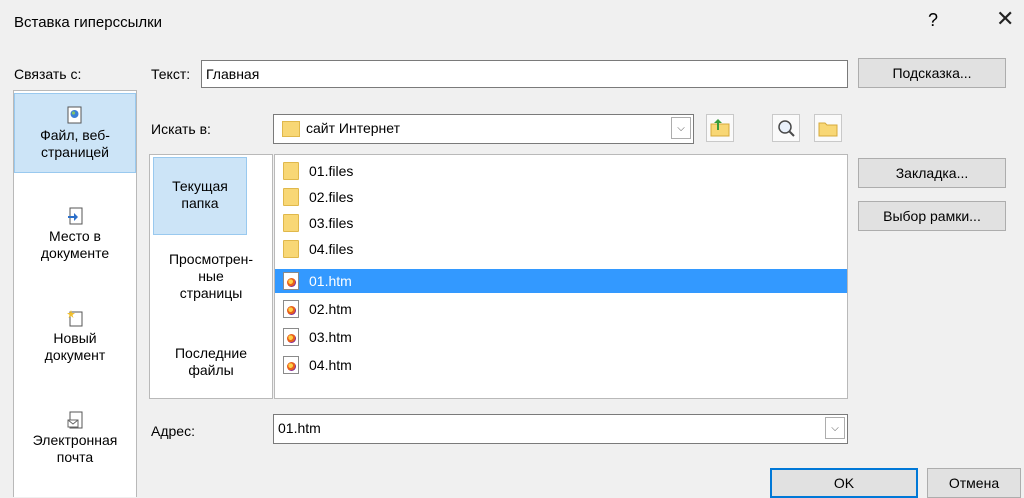 The image size is (1024, 498). Describe the element at coordinates (75, 236) in the screenshot. I see `sidebar-item-label: Место в` at that location.